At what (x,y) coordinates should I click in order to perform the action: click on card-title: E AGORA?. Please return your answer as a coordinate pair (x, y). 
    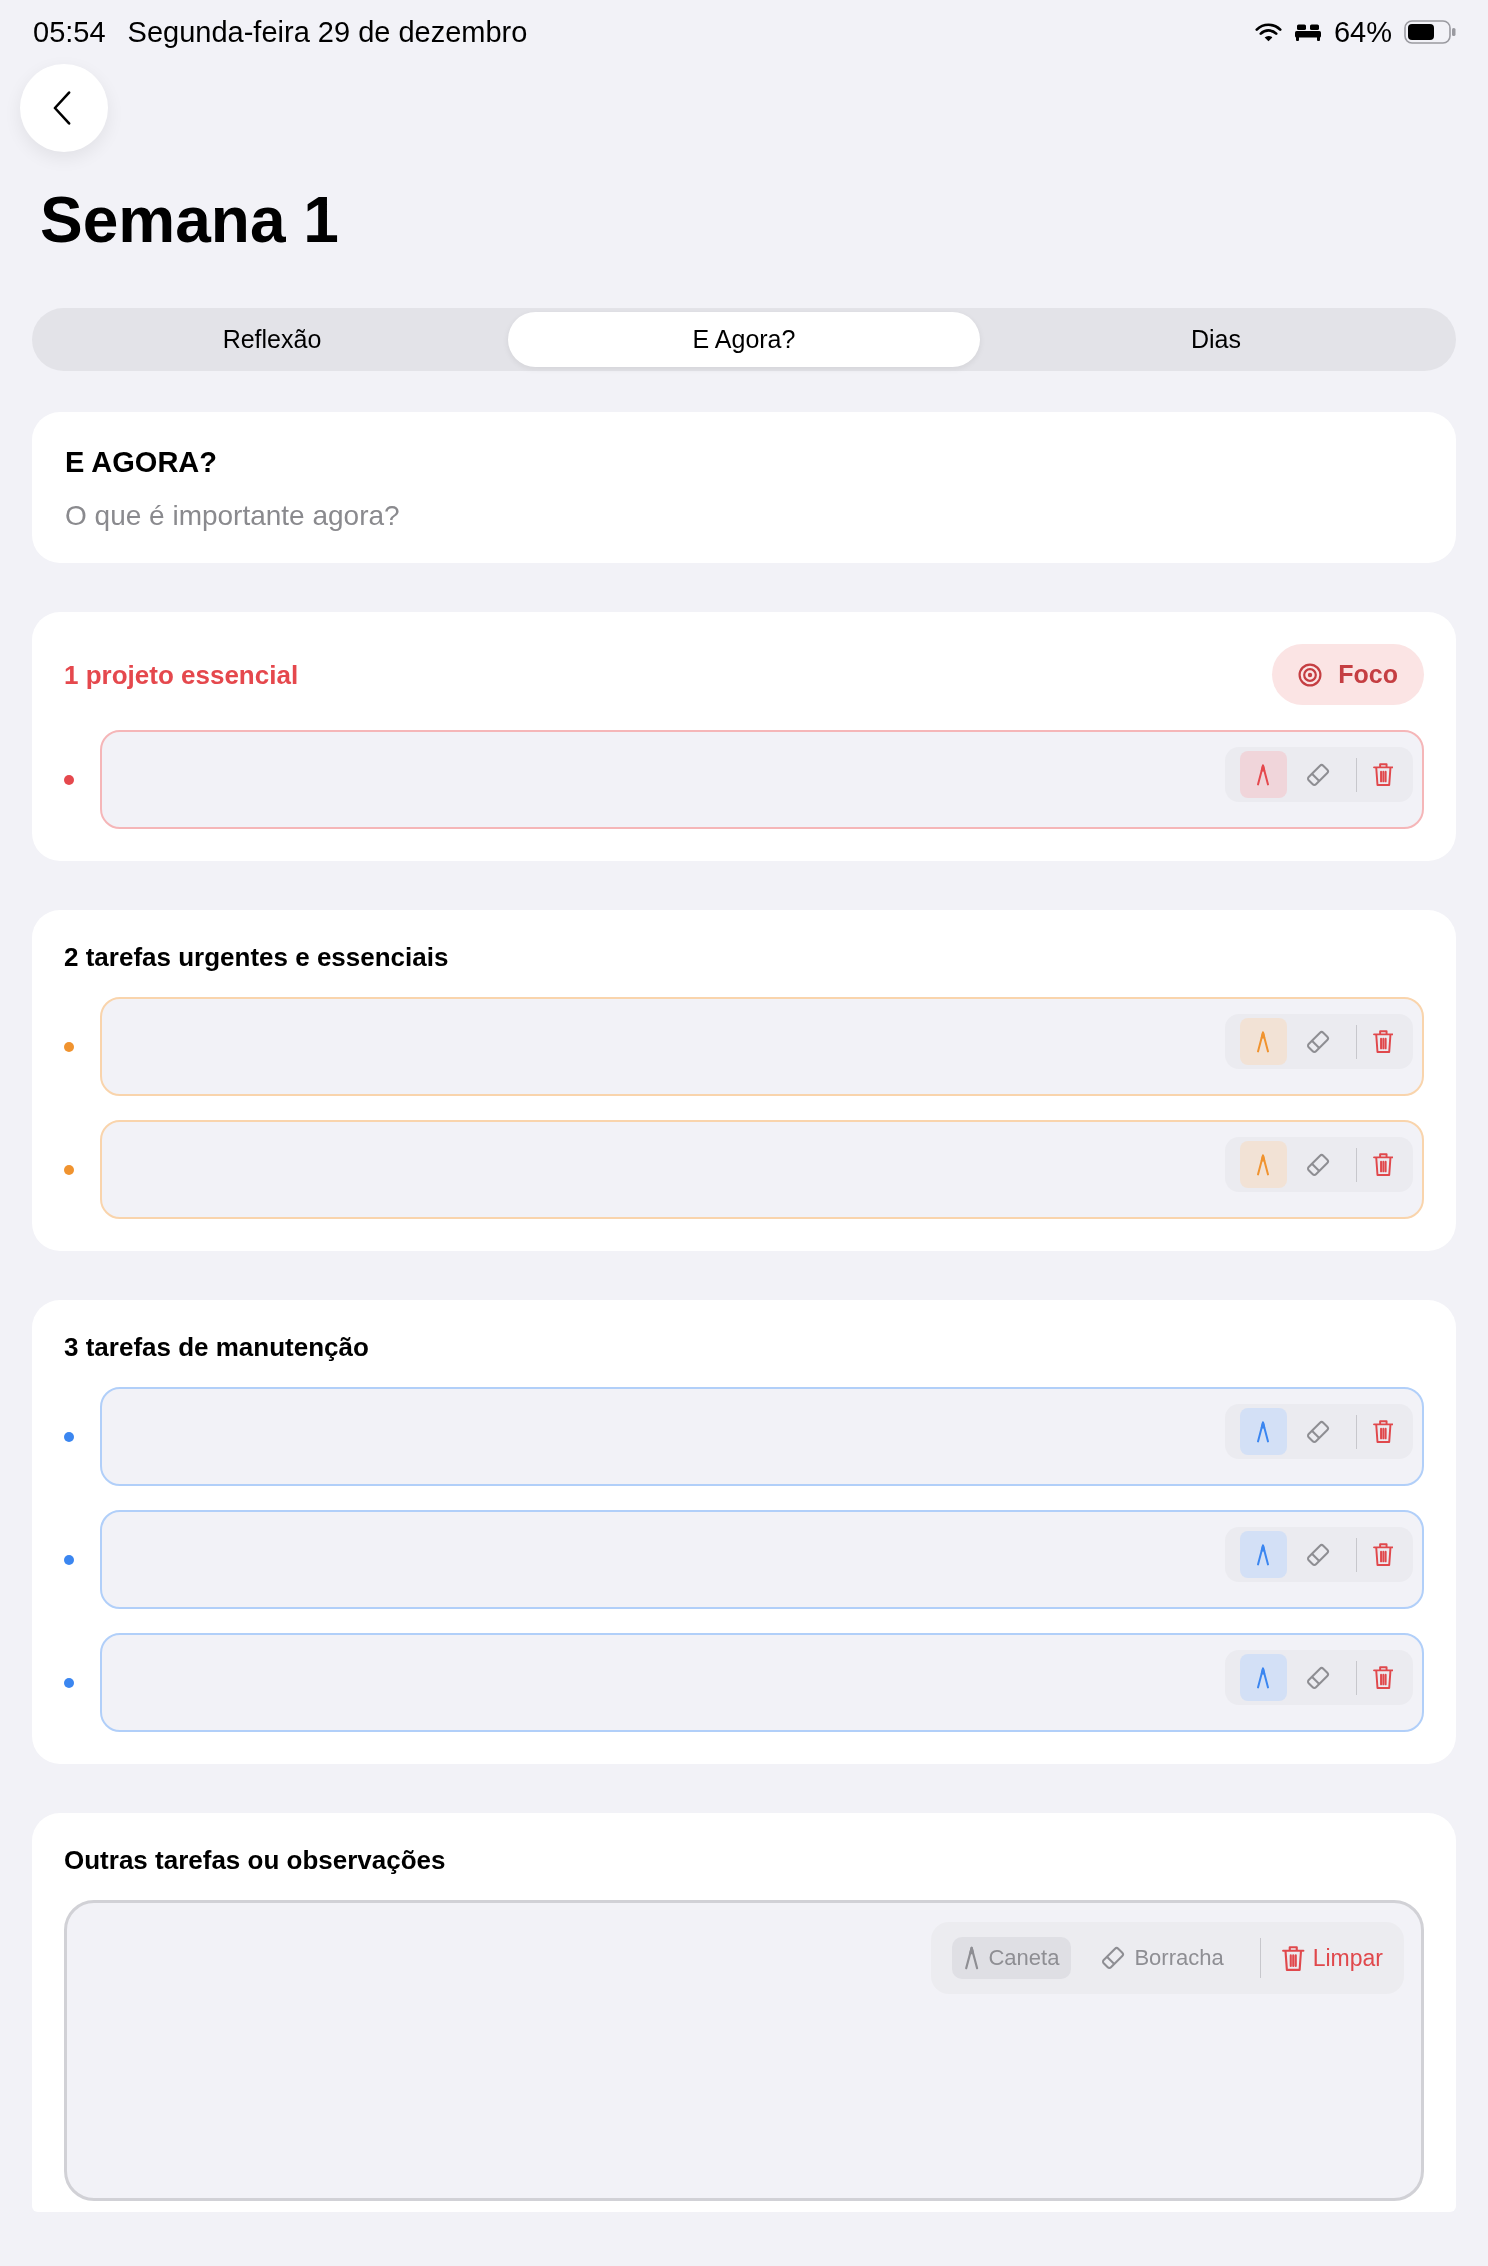
    Looking at the image, I should click on (141, 462).